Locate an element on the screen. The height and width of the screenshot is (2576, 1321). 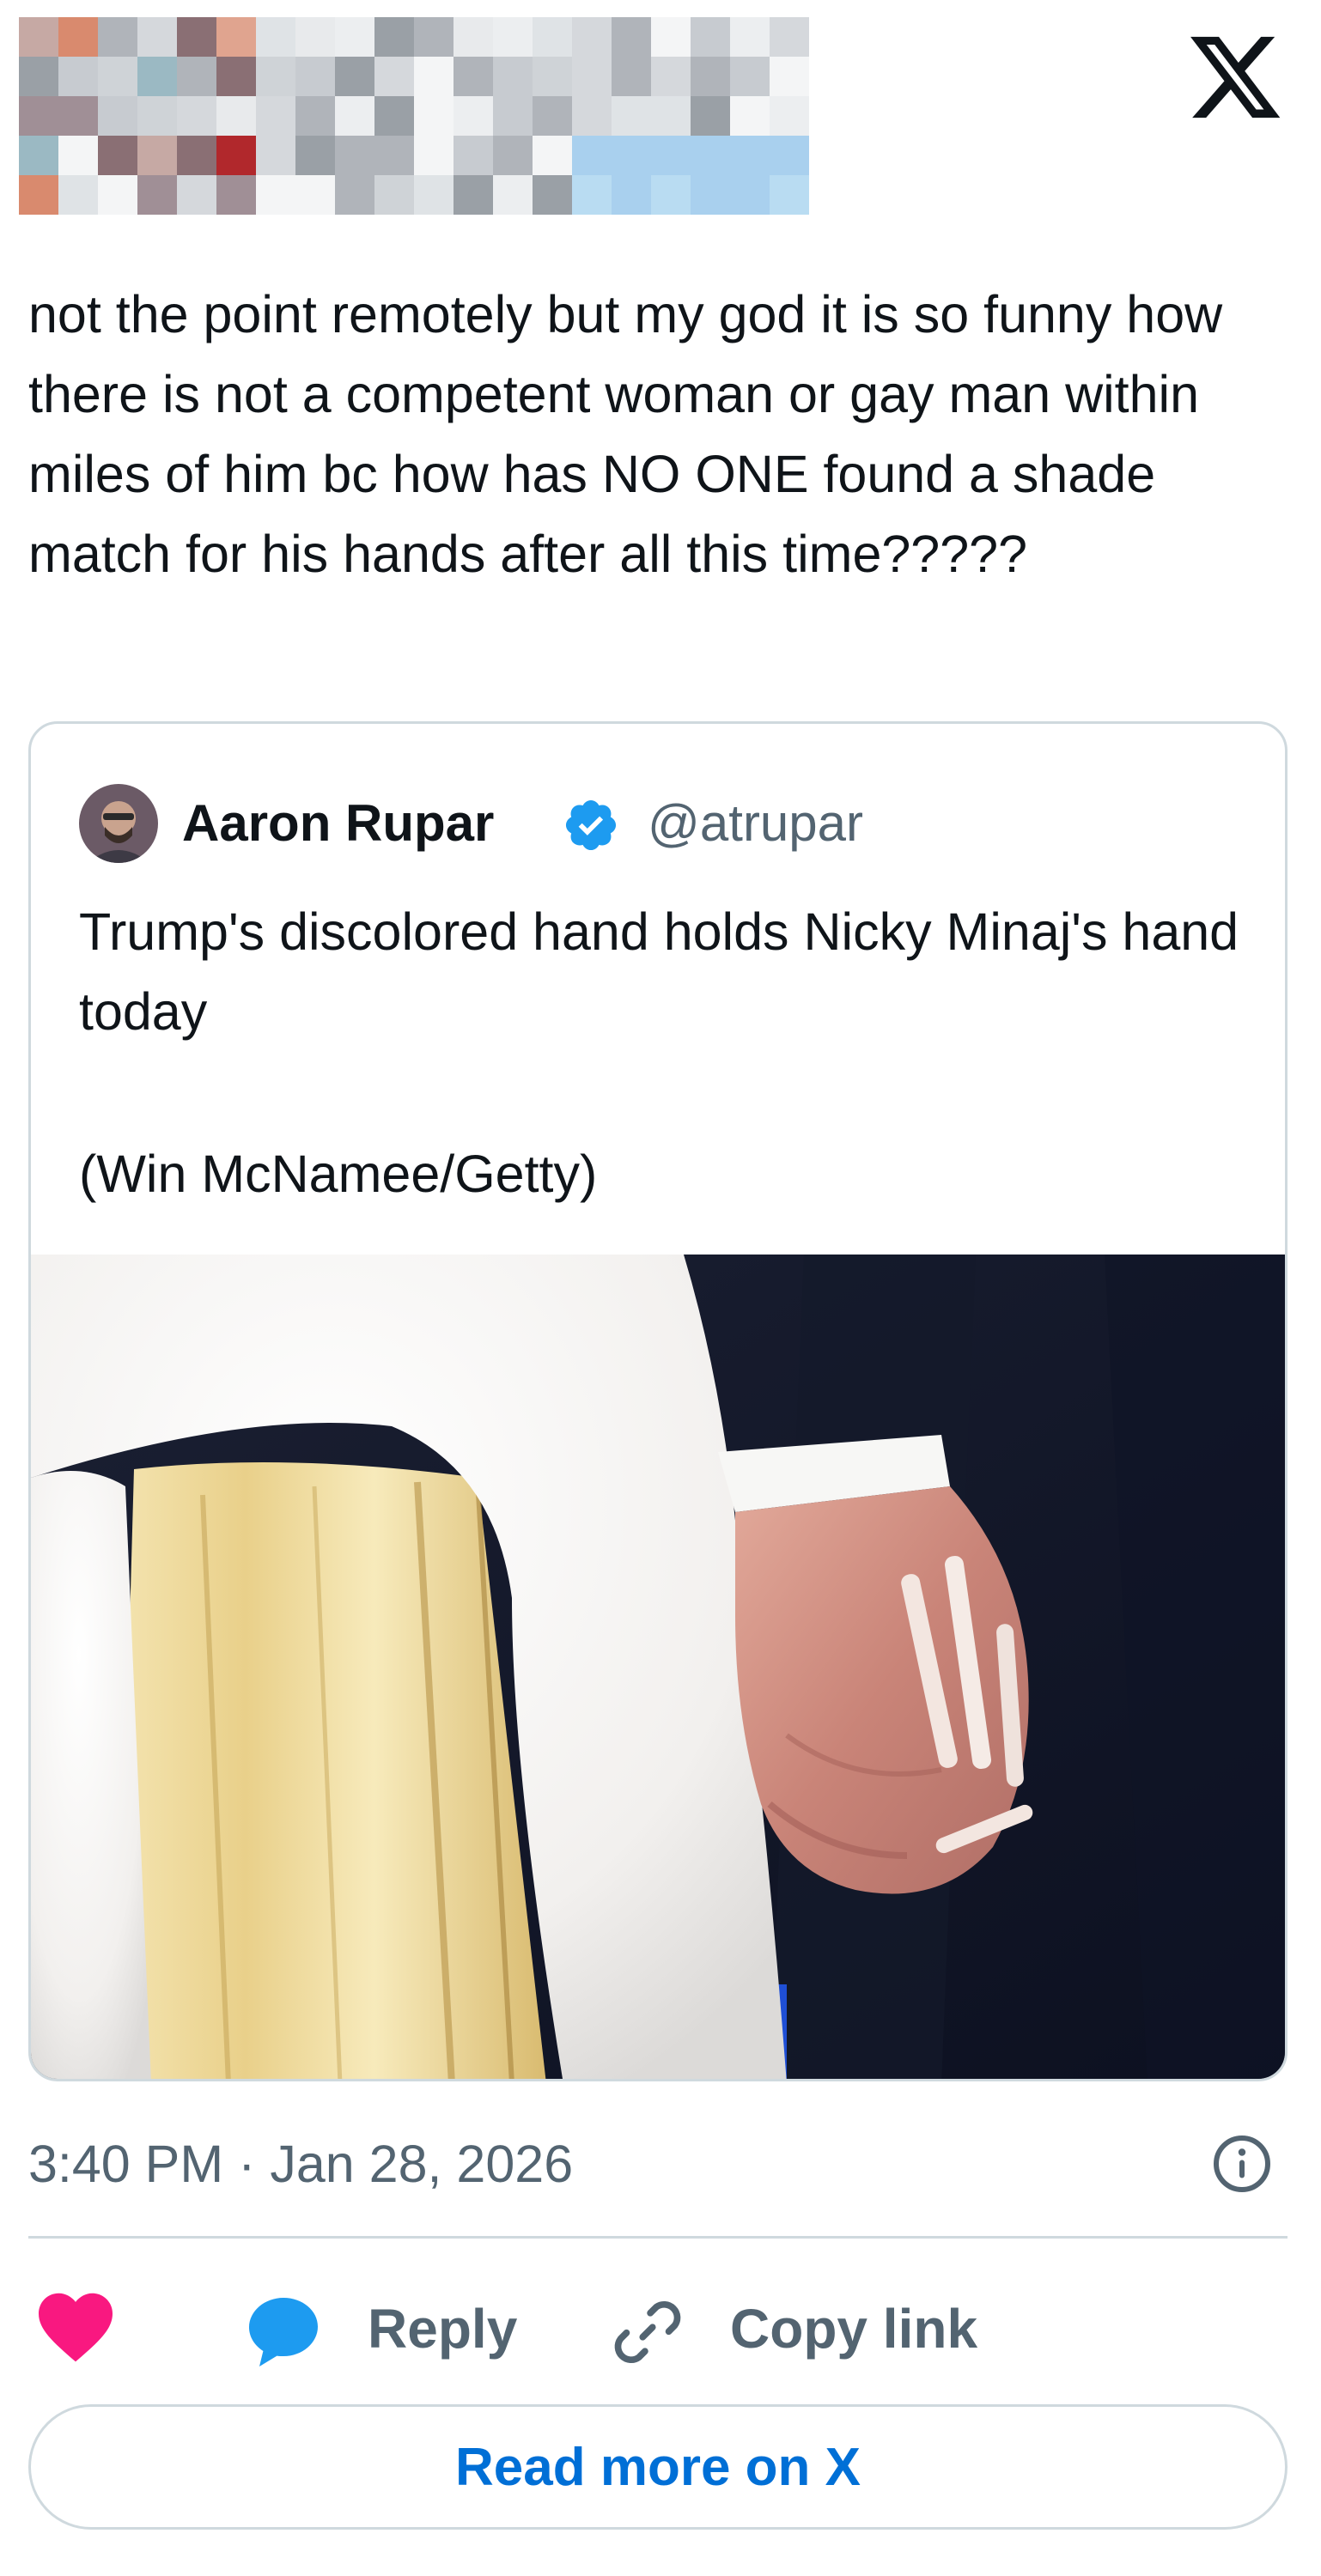
info-icon is located at coordinates (1242, 2164).